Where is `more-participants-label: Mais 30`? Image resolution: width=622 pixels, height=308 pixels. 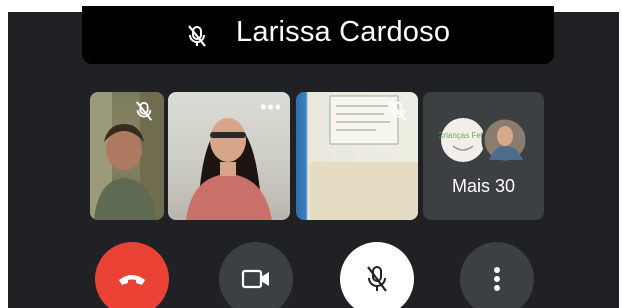 more-participants-label: Mais 30 is located at coordinates (483, 186).